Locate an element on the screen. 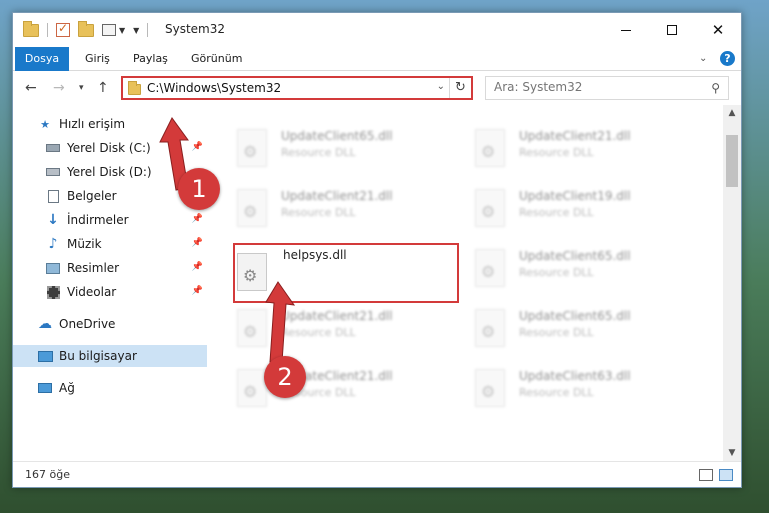  minimize-icon is located at coordinates (626, 30).